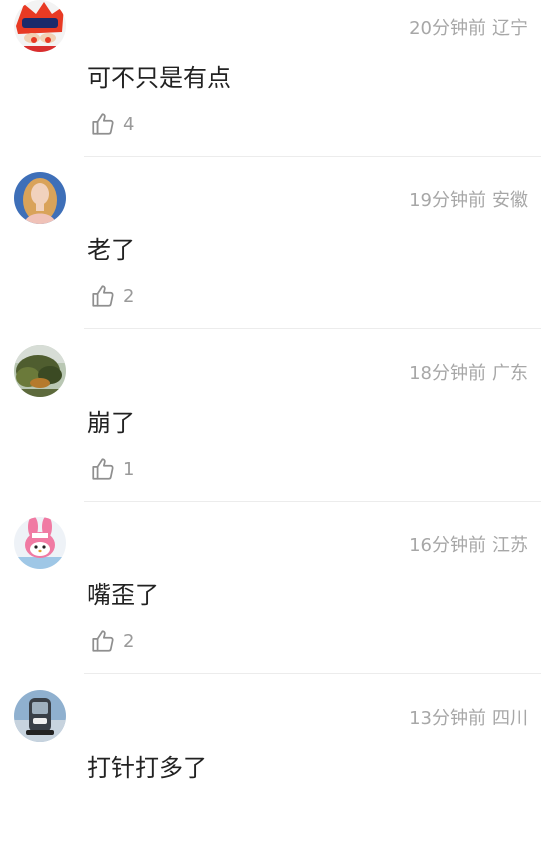 Image resolution: width=541 pixels, height=863 pixels. What do you see at coordinates (510, 28) in the screenshot?
I see `comment-location: 辽宁` at bounding box center [510, 28].